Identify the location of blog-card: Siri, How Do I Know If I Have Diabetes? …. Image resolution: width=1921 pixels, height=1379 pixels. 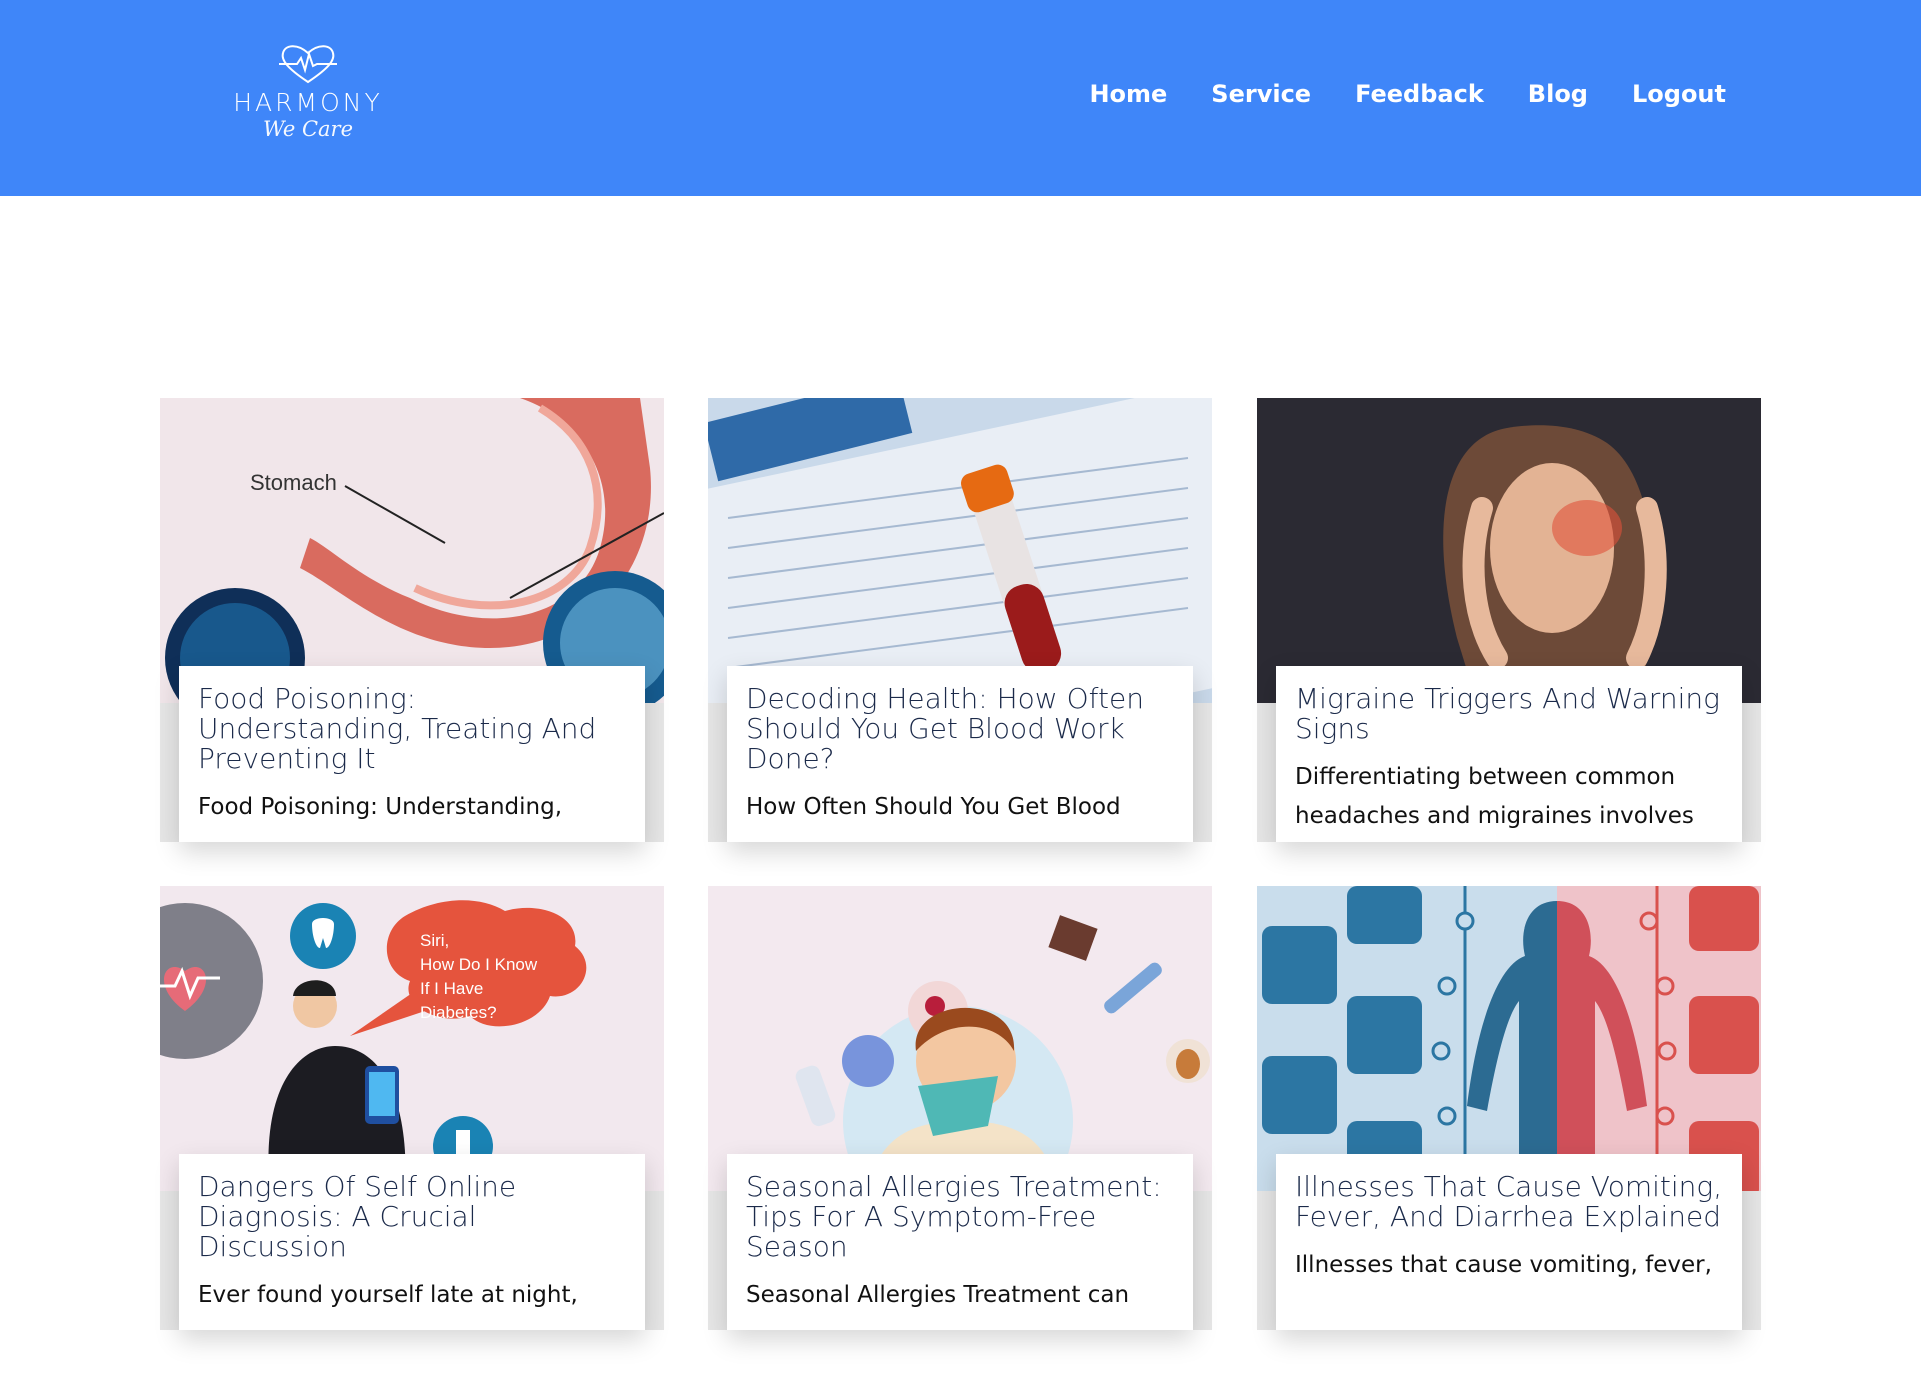
(412, 1108).